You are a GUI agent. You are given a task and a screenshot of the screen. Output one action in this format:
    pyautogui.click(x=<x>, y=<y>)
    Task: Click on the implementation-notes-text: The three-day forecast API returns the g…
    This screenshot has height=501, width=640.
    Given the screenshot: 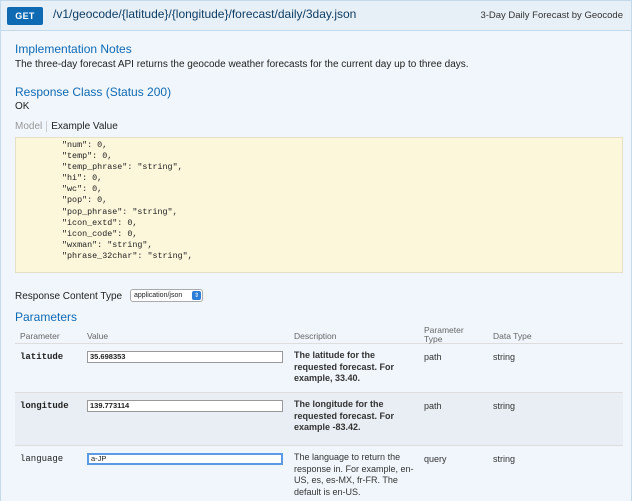 What is the action you would take?
    pyautogui.click(x=242, y=64)
    